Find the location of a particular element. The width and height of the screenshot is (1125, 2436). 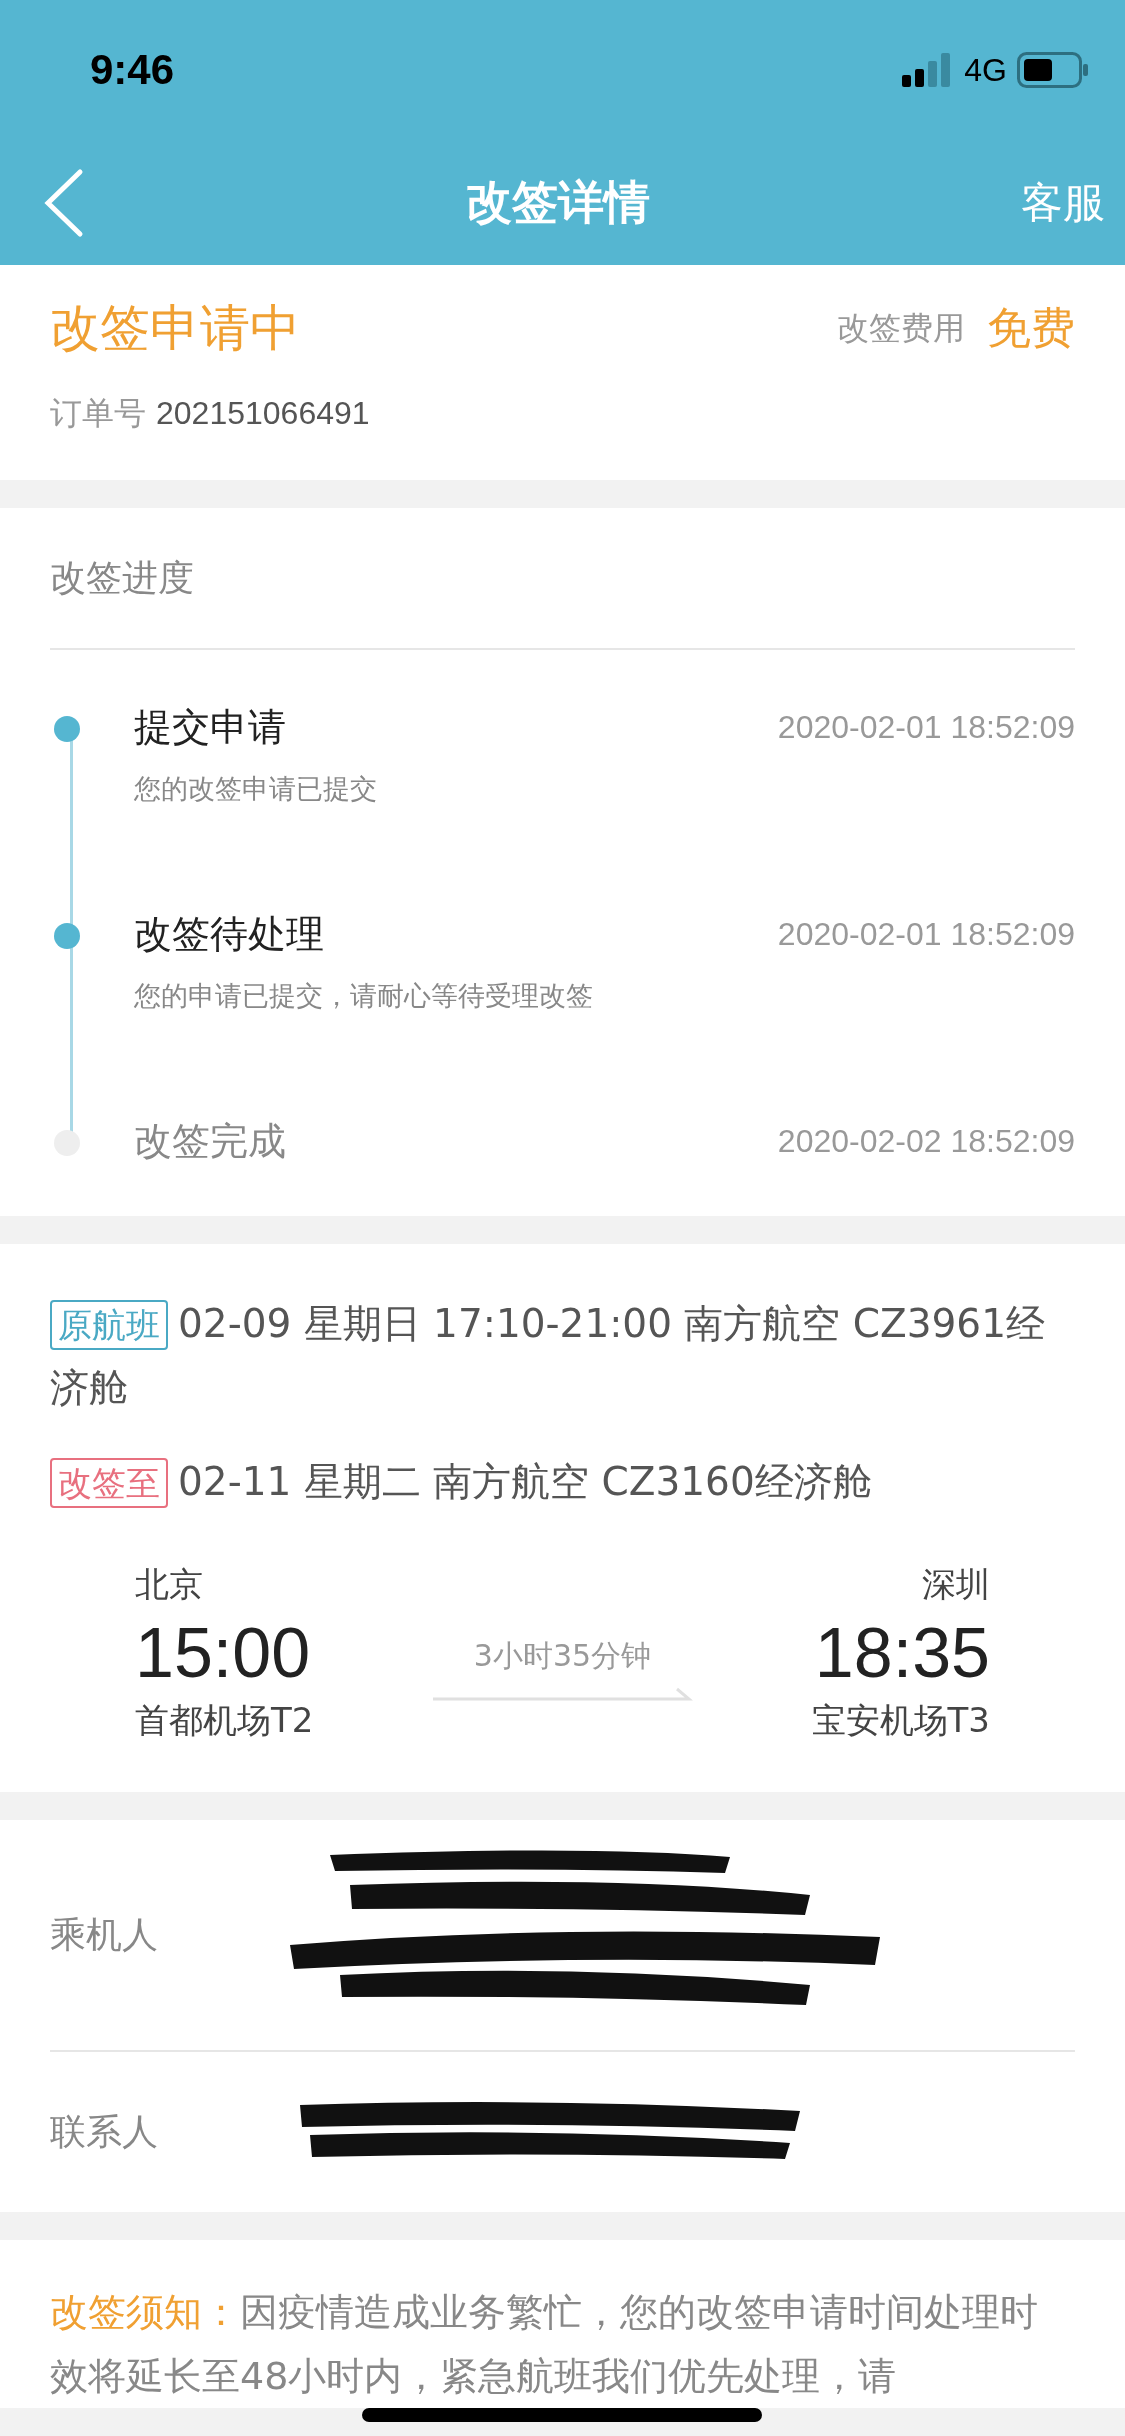

page-title: 改签详情 is located at coordinates (557, 202).